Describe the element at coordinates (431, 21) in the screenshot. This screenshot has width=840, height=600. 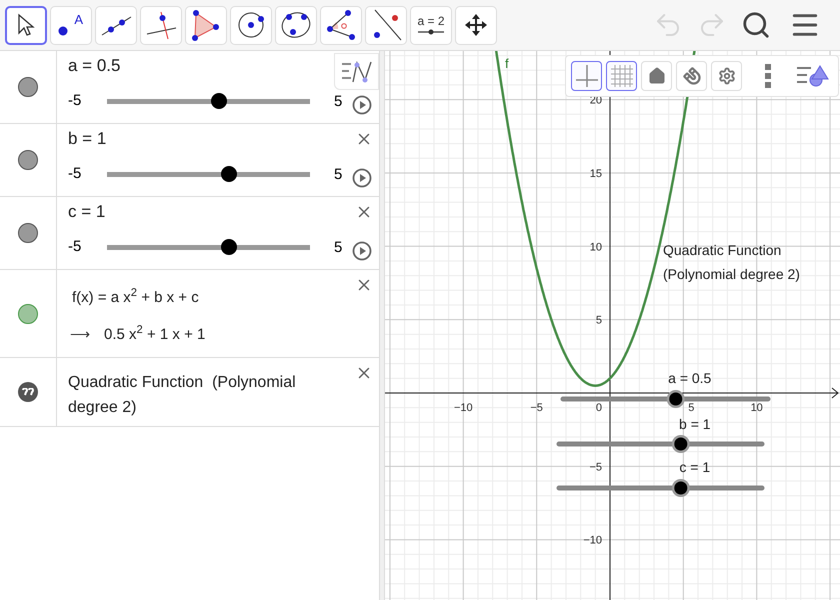
I see `slider-tool-label: a = 2` at that location.